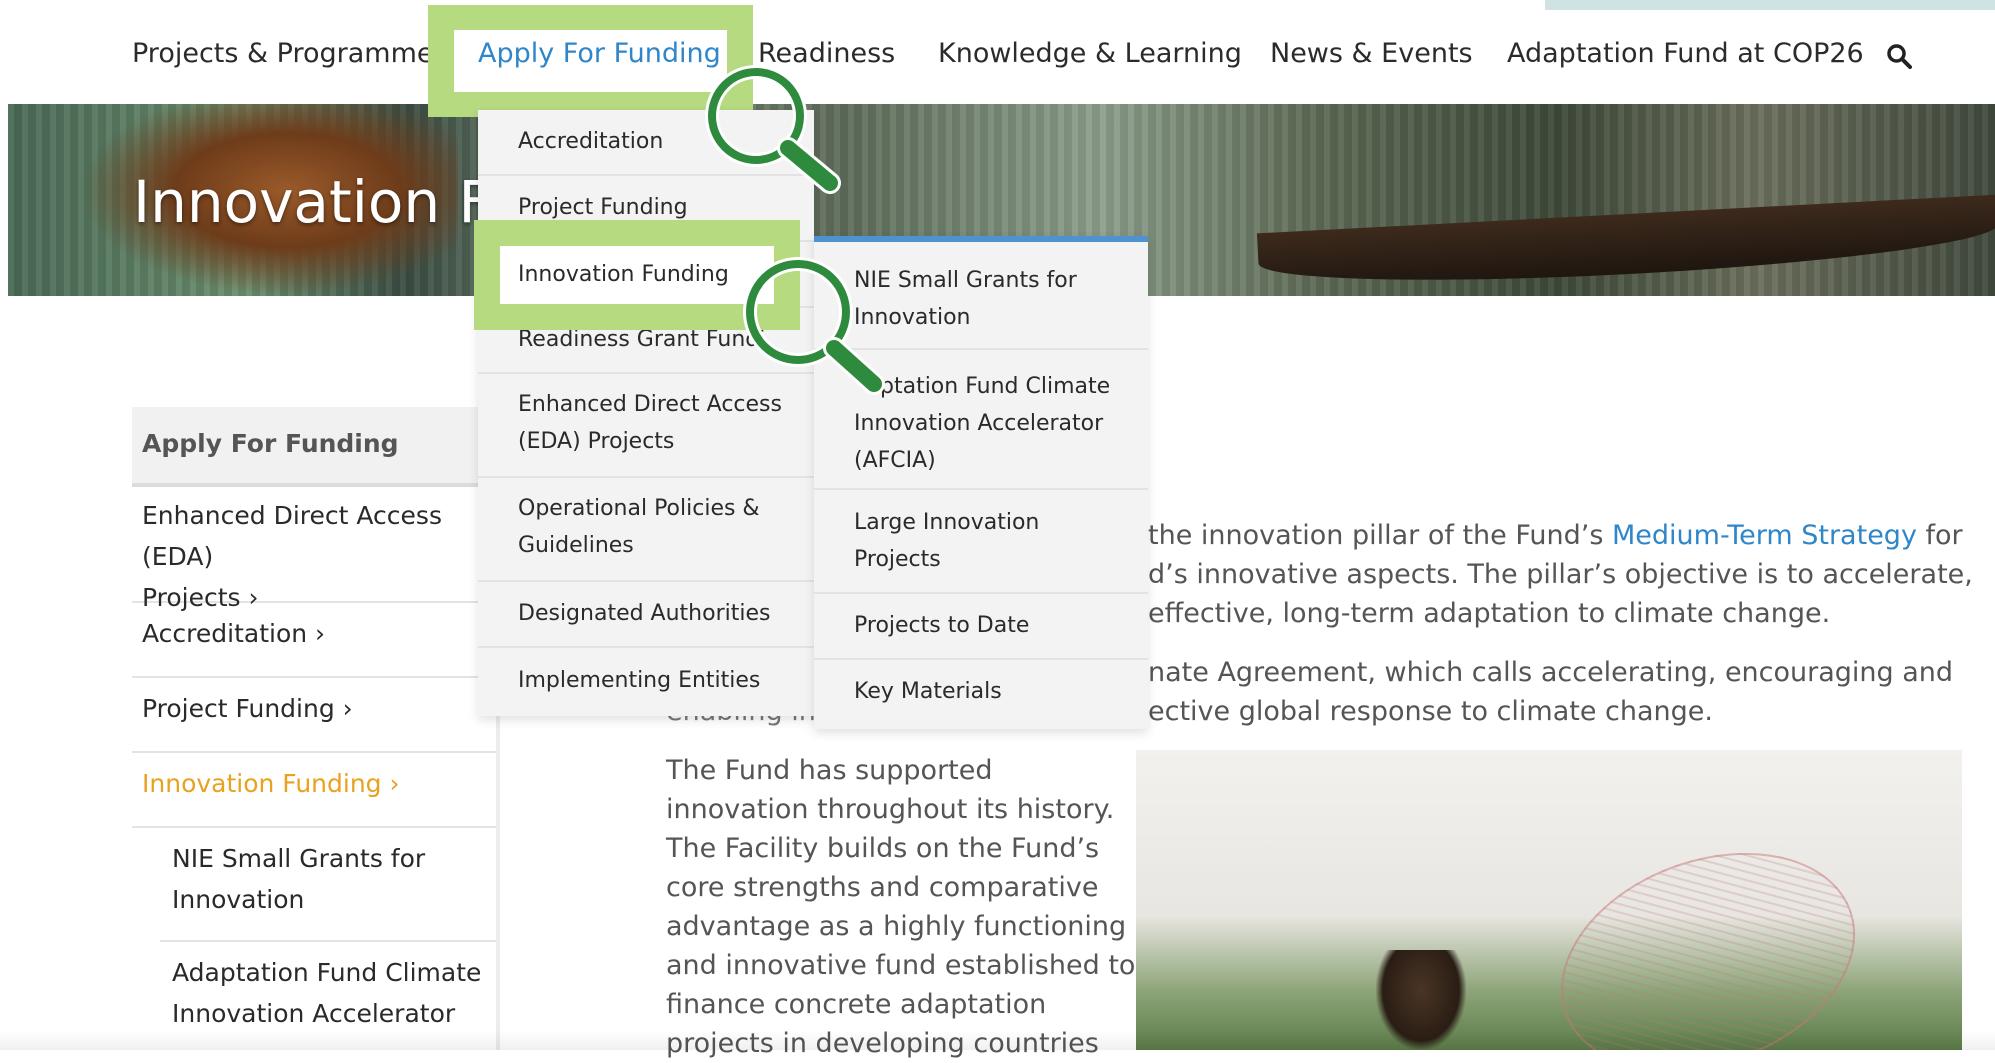 The image size is (1995, 1063). What do you see at coordinates (995, 386) in the screenshot?
I see `submenu-item-label: ptation Fund Climate` at bounding box center [995, 386].